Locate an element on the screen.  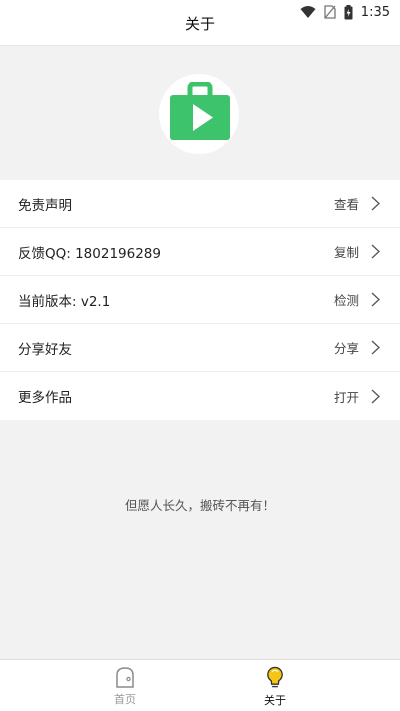
app-logo is located at coordinates (199, 114).